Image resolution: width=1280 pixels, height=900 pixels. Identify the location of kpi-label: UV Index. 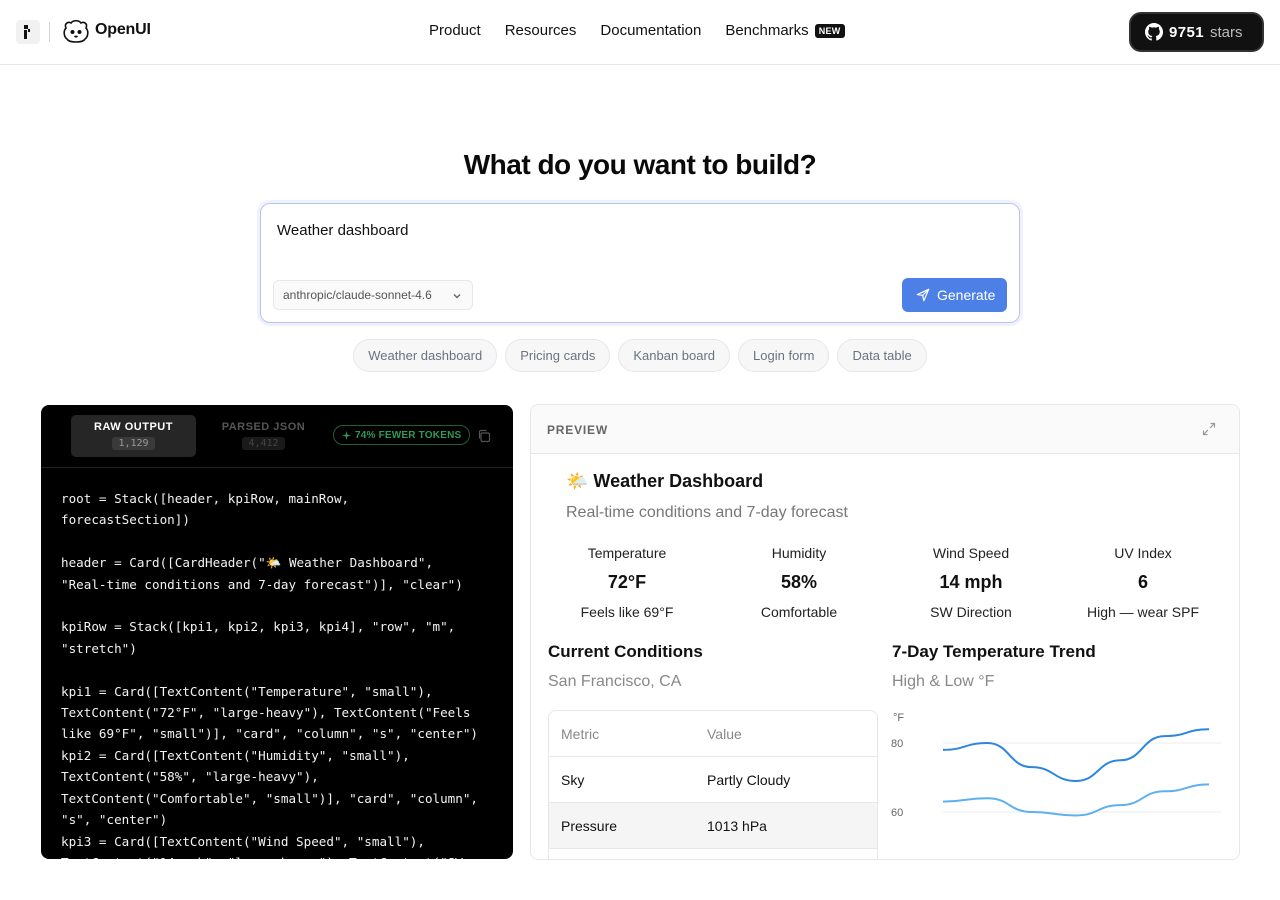
(1143, 553).